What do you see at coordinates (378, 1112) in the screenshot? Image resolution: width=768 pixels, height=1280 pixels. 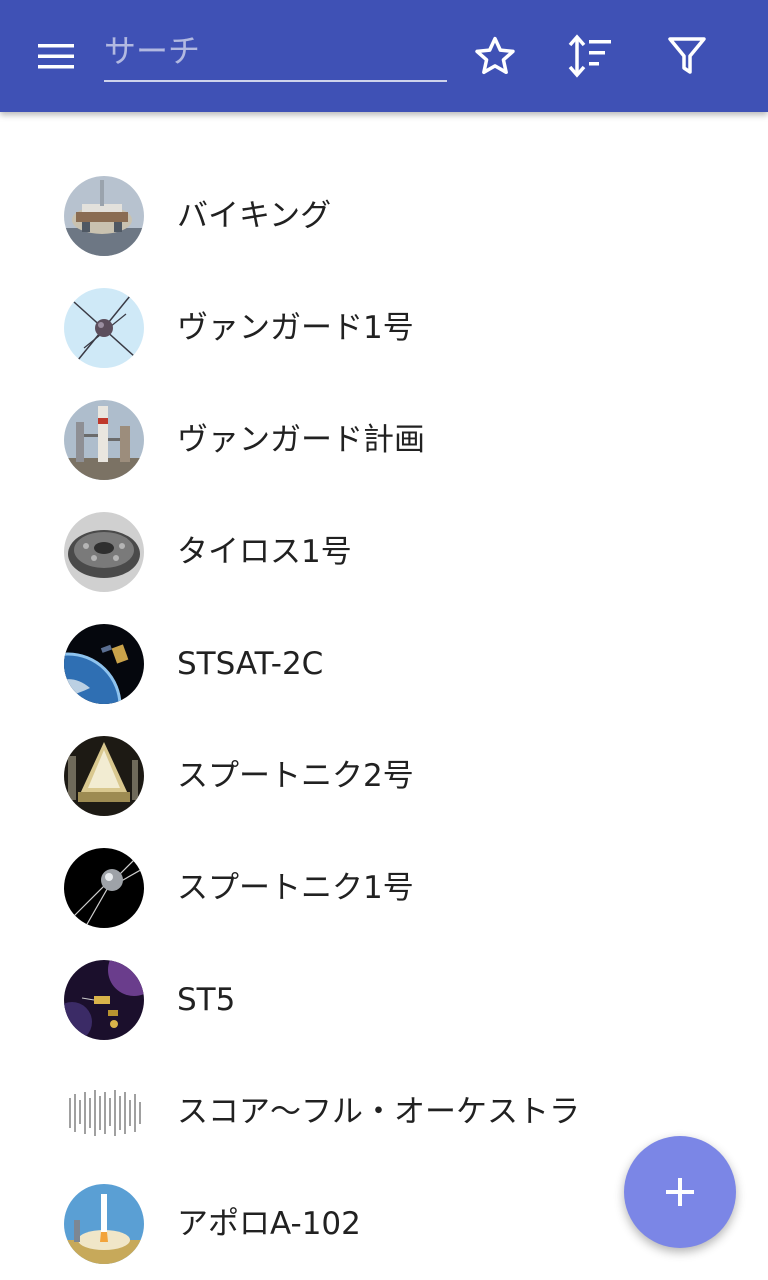 I see `item-label: スコア〜フル・オーケストラ` at bounding box center [378, 1112].